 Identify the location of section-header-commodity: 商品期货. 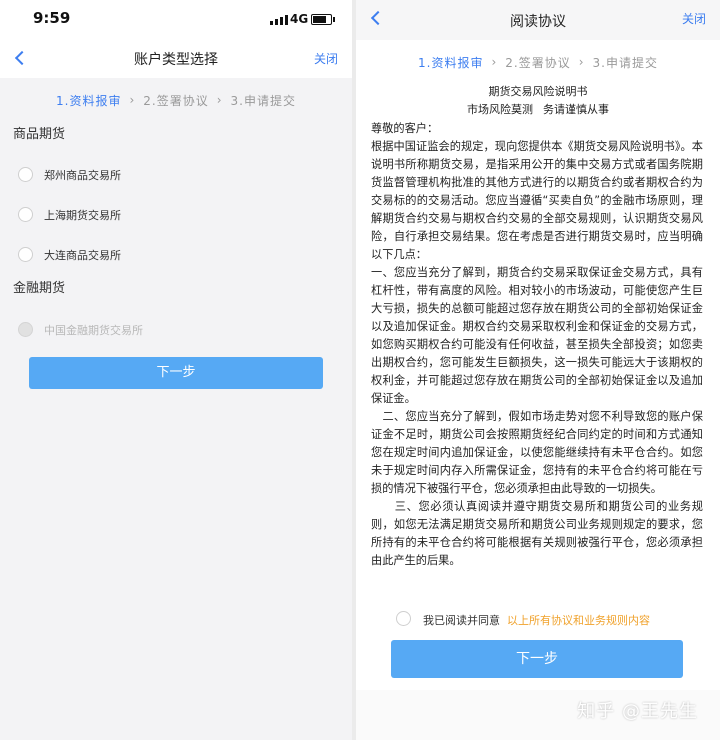
(39, 134).